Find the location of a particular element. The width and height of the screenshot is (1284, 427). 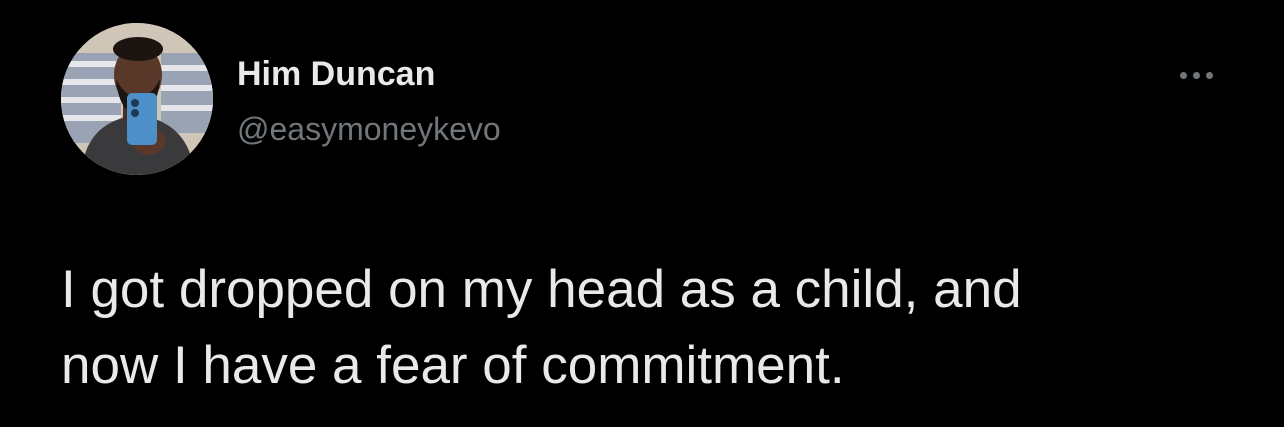

more-horizontal-icon is located at coordinates (1183, 75).